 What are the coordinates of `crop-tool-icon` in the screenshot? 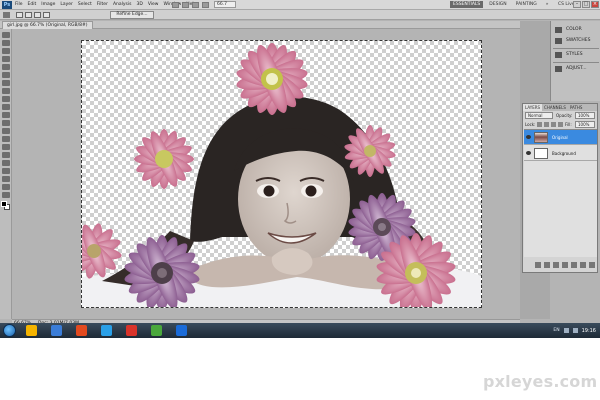 It's located at (6, 67).